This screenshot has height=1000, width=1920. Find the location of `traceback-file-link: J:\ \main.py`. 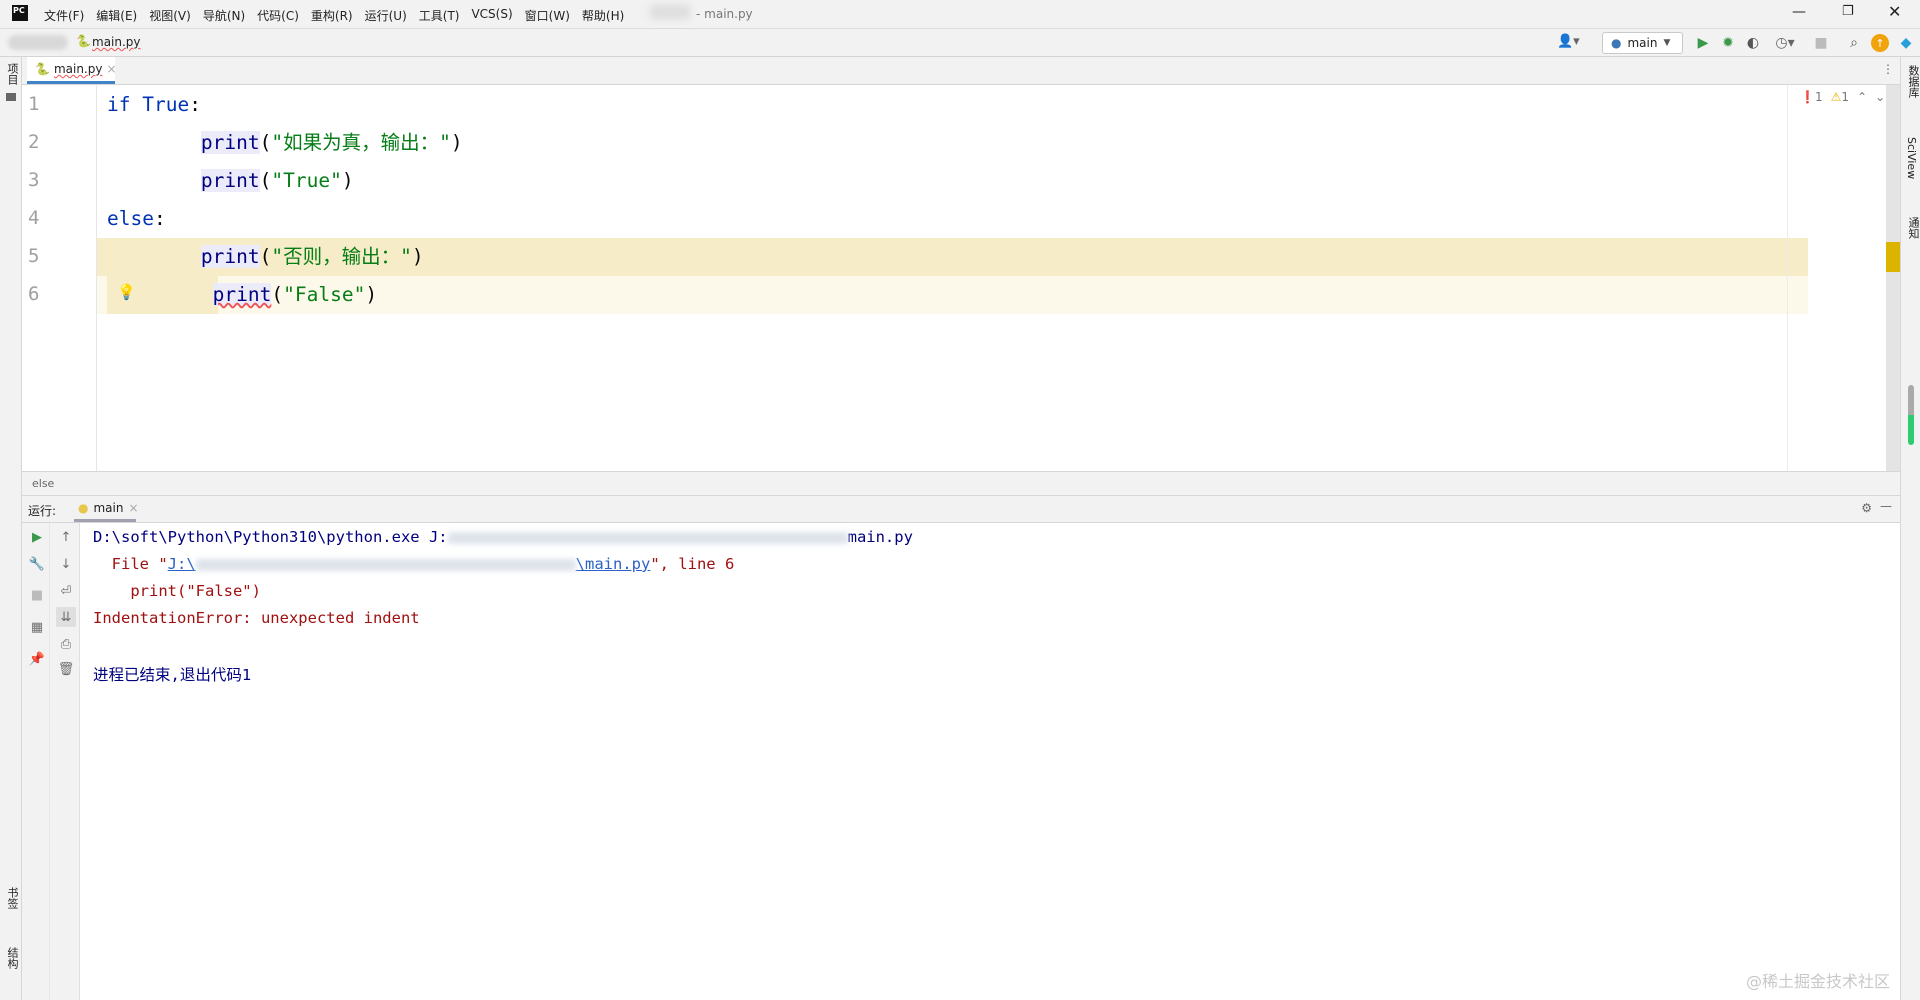

traceback-file-link: J:\ \main.py is located at coordinates (409, 564).